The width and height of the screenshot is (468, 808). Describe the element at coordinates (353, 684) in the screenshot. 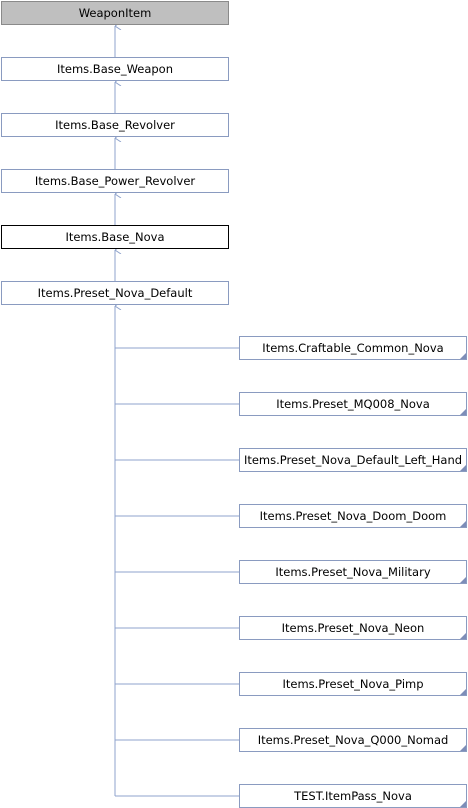

I see `class-node-child: Items.Preset_Nova_Pimp` at that location.